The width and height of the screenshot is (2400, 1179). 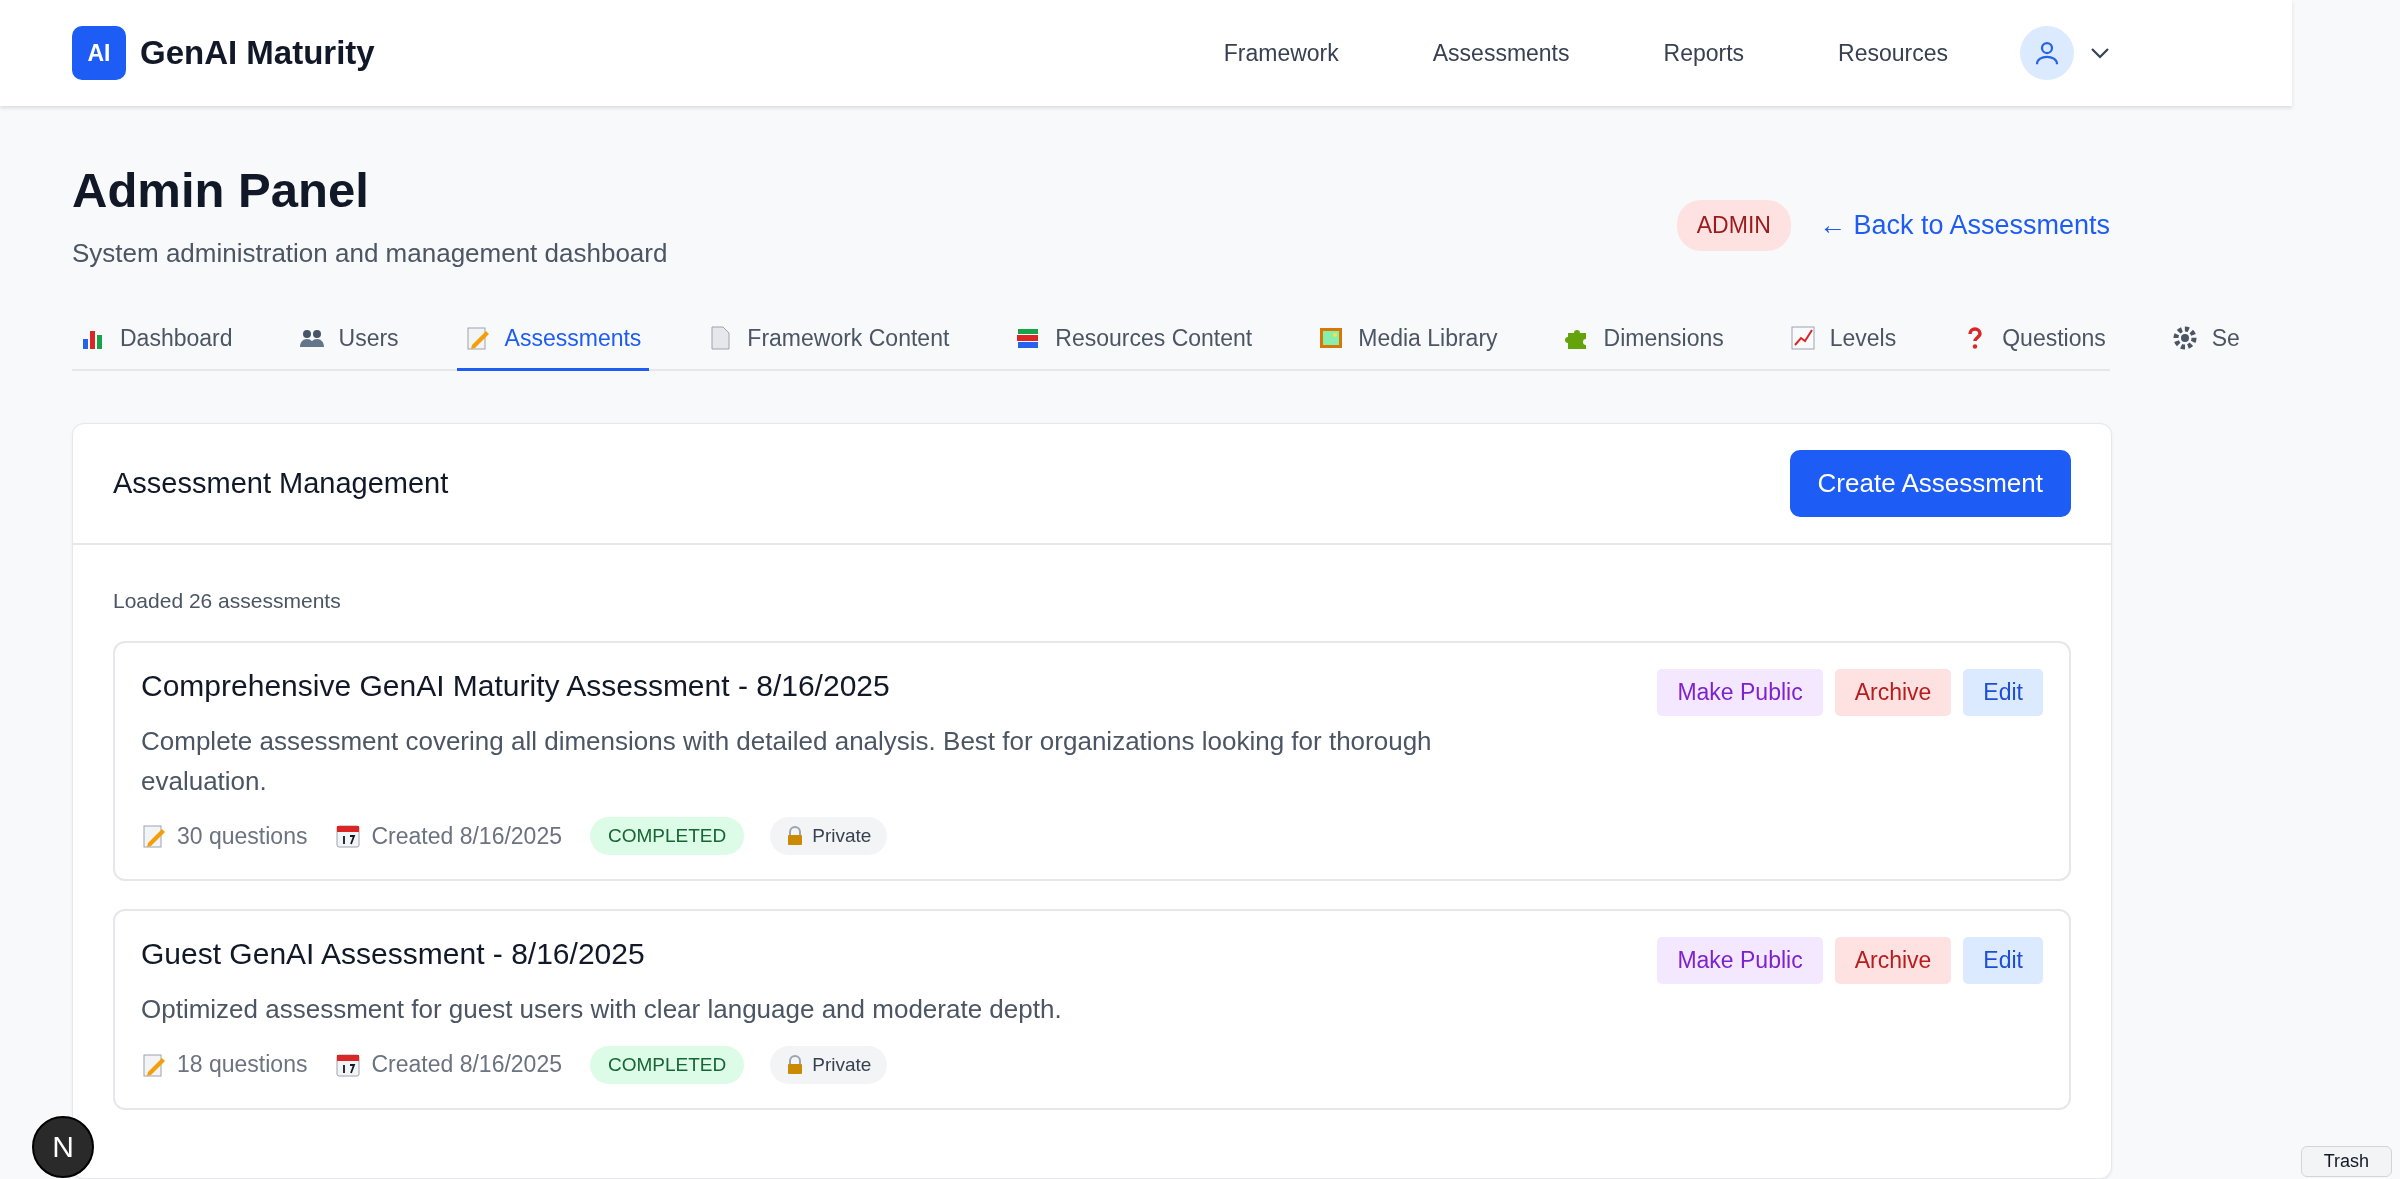 What do you see at coordinates (2100, 53) in the screenshot?
I see `chevron-down-icon` at bounding box center [2100, 53].